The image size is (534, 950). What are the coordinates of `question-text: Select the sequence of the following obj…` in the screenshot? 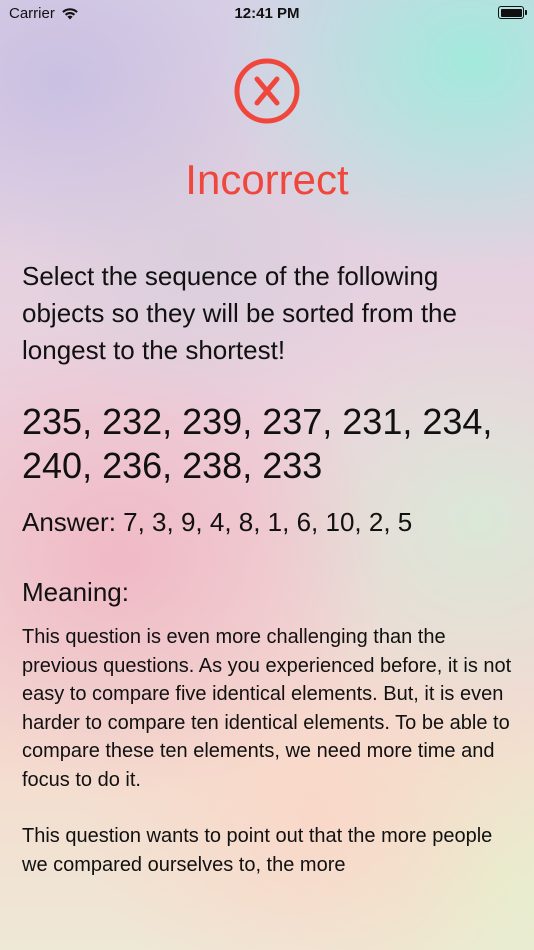 It's located at (239, 313).